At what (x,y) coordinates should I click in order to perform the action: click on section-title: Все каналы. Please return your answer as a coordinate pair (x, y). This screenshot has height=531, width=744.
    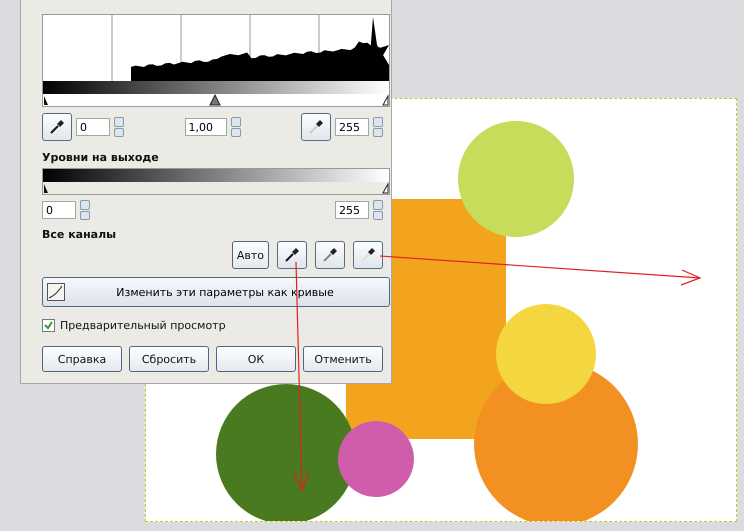
    Looking at the image, I should click on (80, 234).